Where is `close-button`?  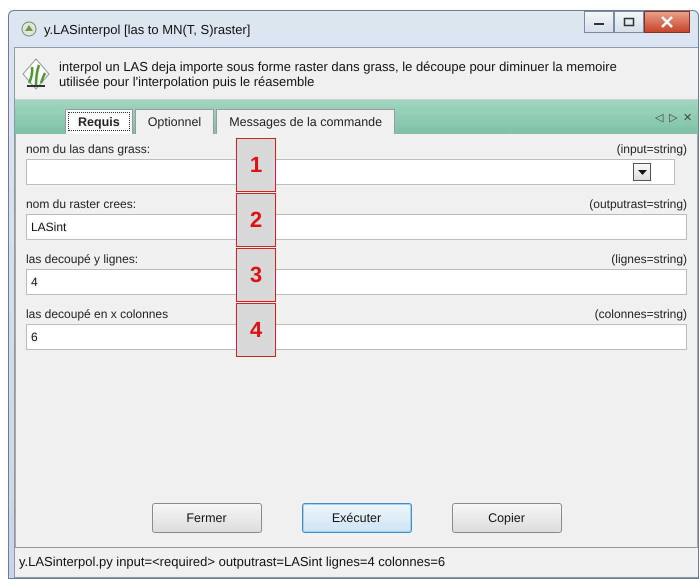 close-button is located at coordinates (667, 22).